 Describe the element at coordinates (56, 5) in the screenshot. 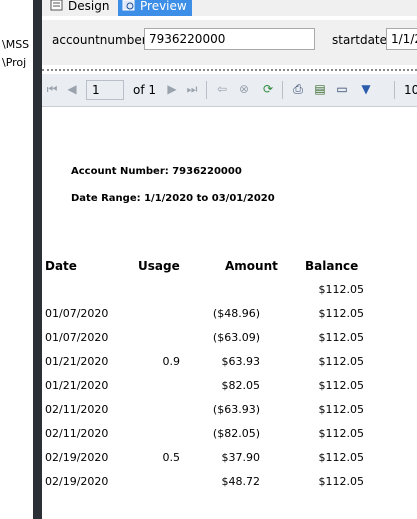

I see `design-icon` at that location.